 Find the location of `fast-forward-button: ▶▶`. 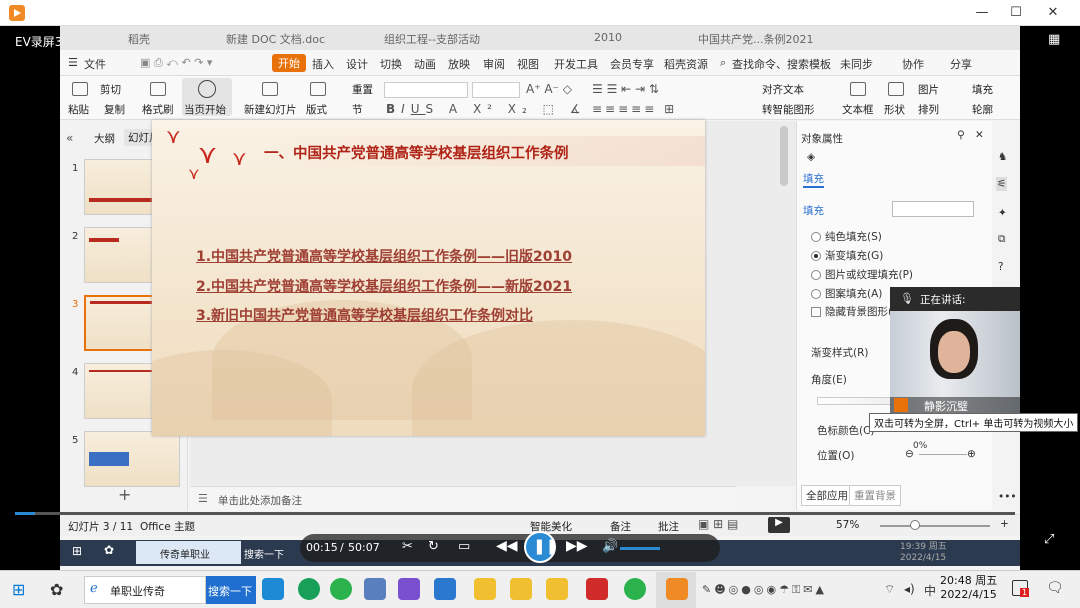

fast-forward-button: ▶▶ is located at coordinates (577, 546).